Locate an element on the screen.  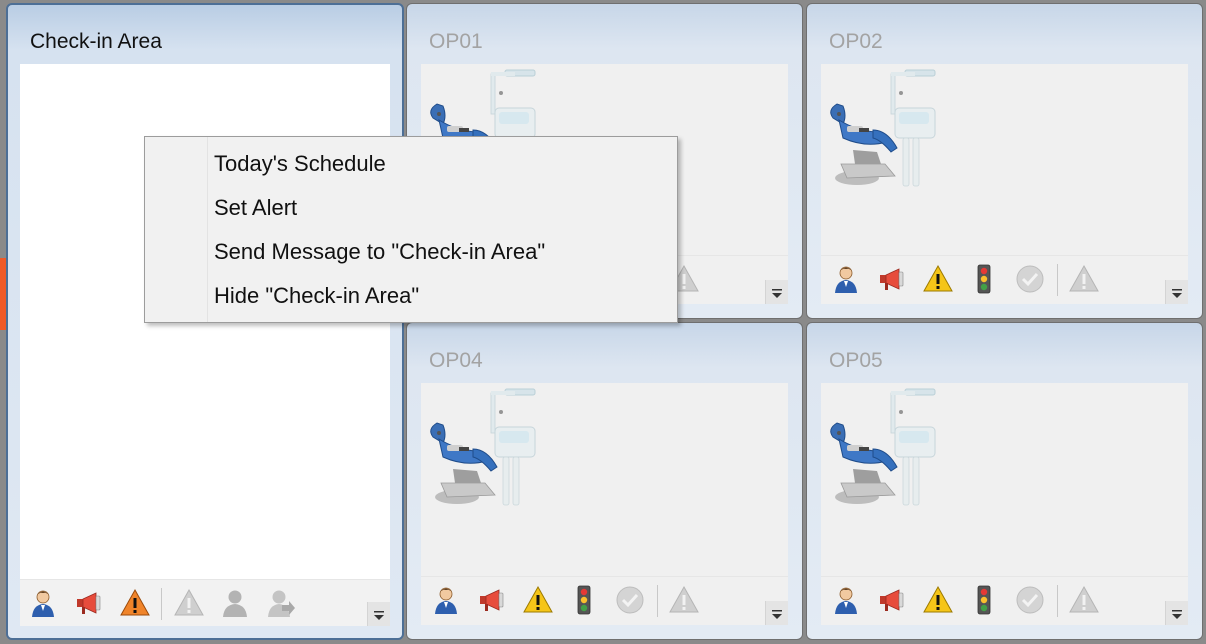
panel-title: OP02 is located at coordinates (856, 41).